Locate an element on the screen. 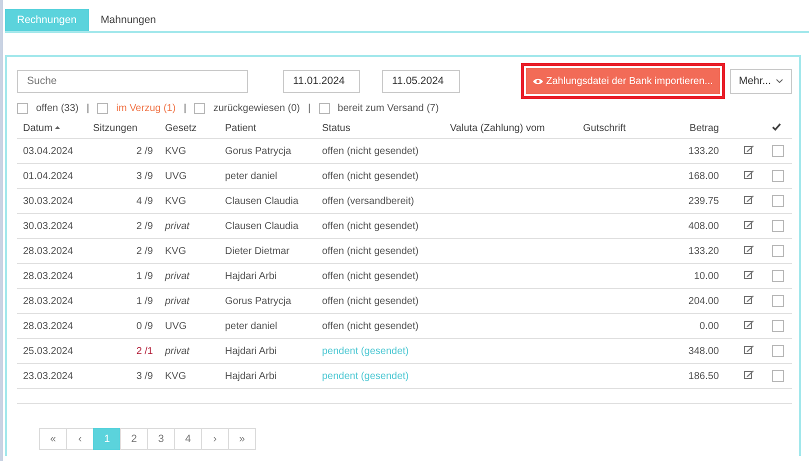 The image size is (809, 461). column-header: Valuta (Zahlung) vom is located at coordinates (510, 128).